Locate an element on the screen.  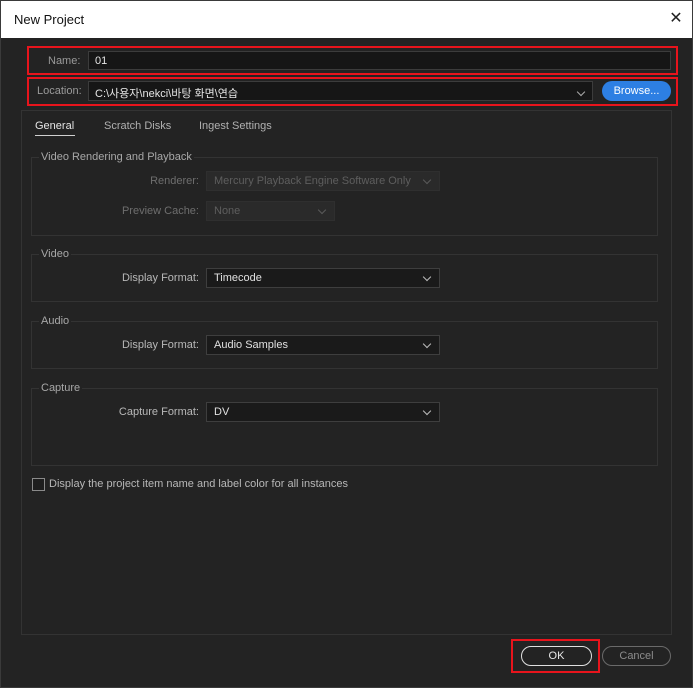
capture-title: Capture is located at coordinates (61, 388).